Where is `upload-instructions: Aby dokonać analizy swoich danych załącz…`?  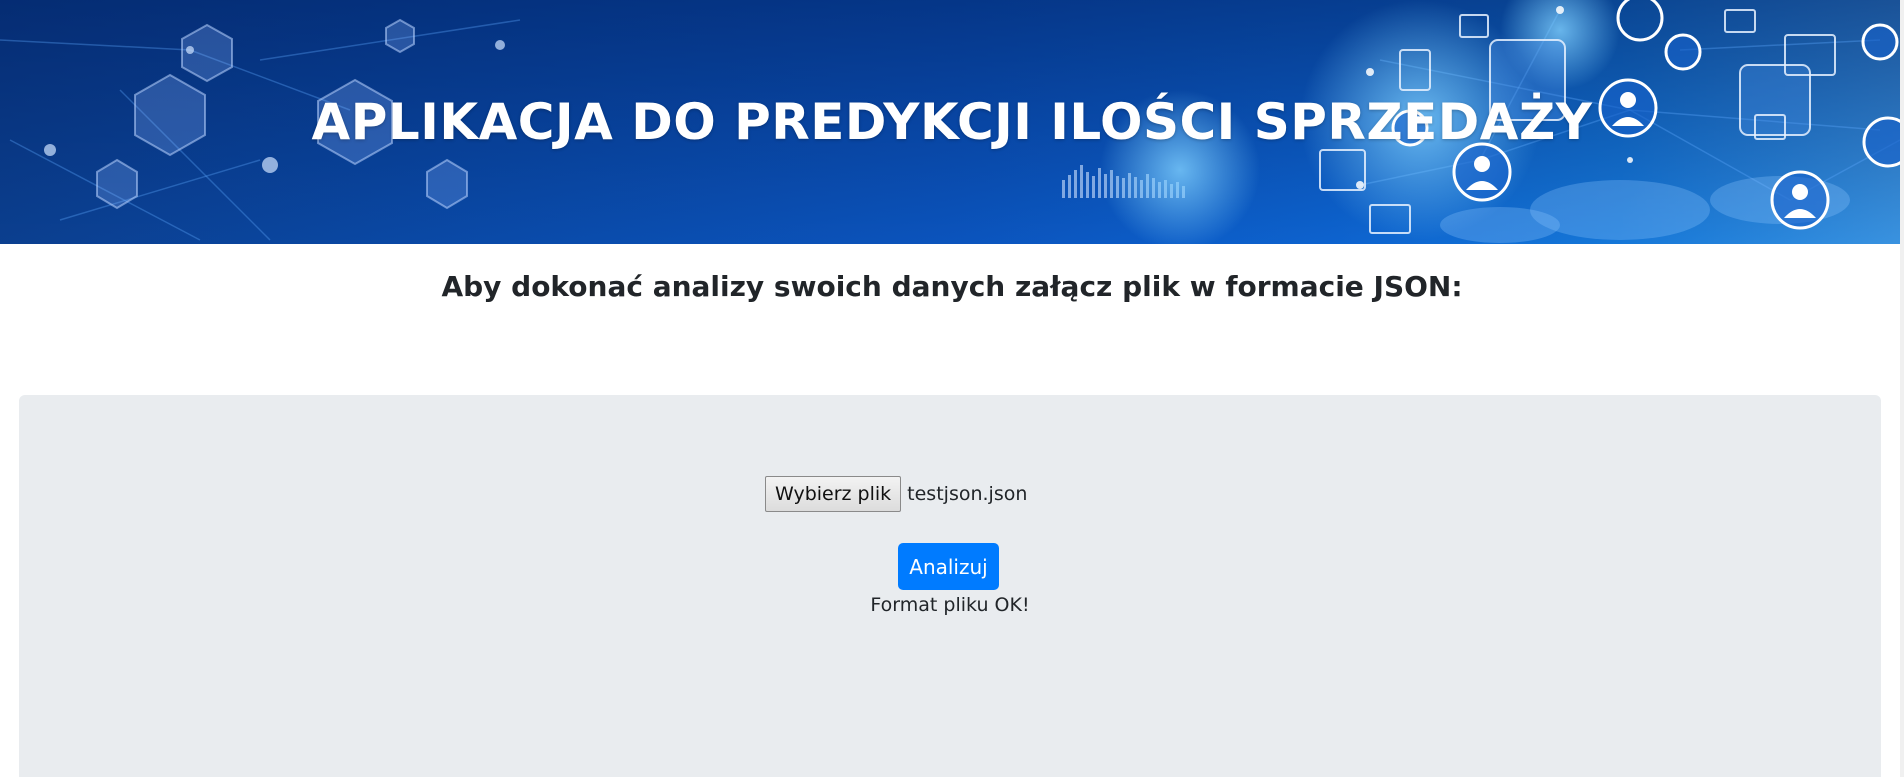 upload-instructions: Aby dokonać analizy swoich danych załącz… is located at coordinates (952, 286).